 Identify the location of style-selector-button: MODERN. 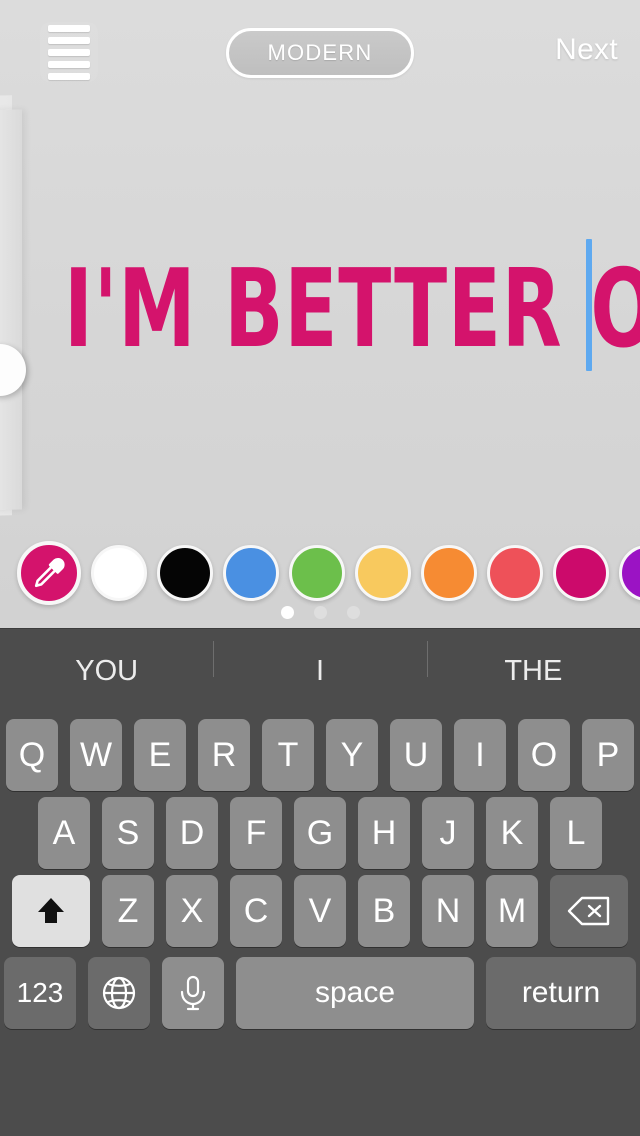
(320, 53).